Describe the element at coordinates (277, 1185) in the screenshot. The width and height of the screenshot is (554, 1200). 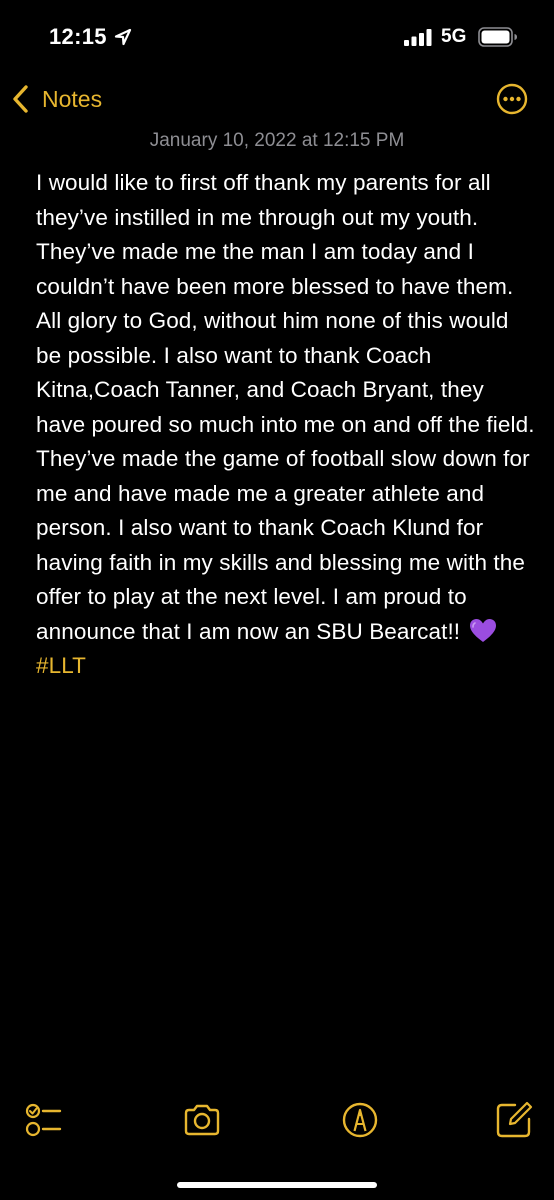
I see `home-indicator` at that location.